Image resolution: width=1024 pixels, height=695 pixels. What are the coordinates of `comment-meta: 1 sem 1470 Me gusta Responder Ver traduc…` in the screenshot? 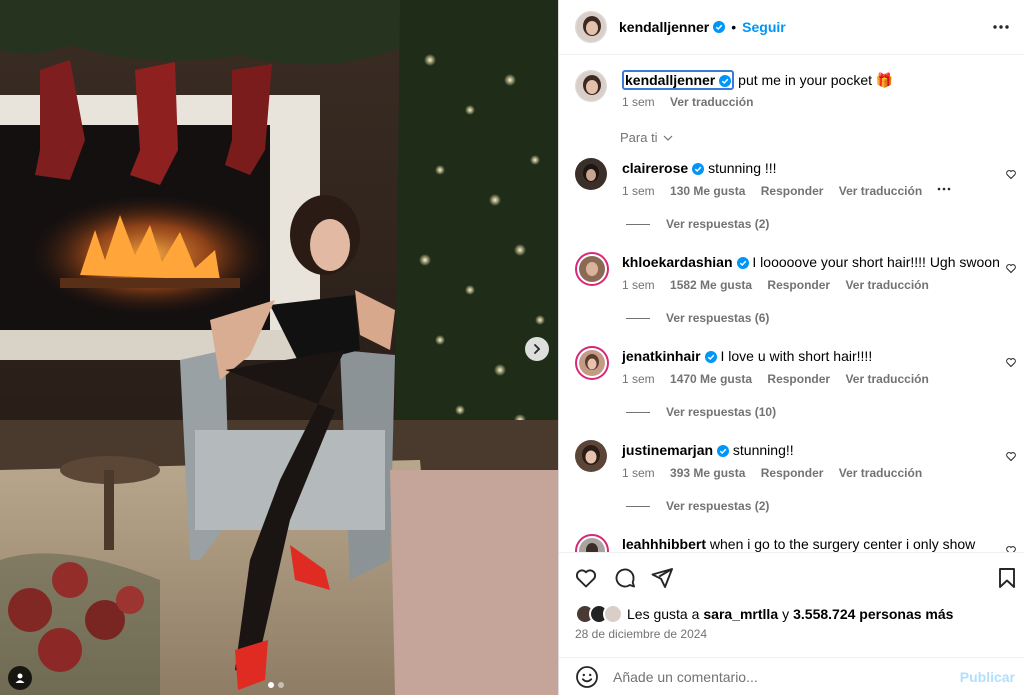 It's located at (775, 379).